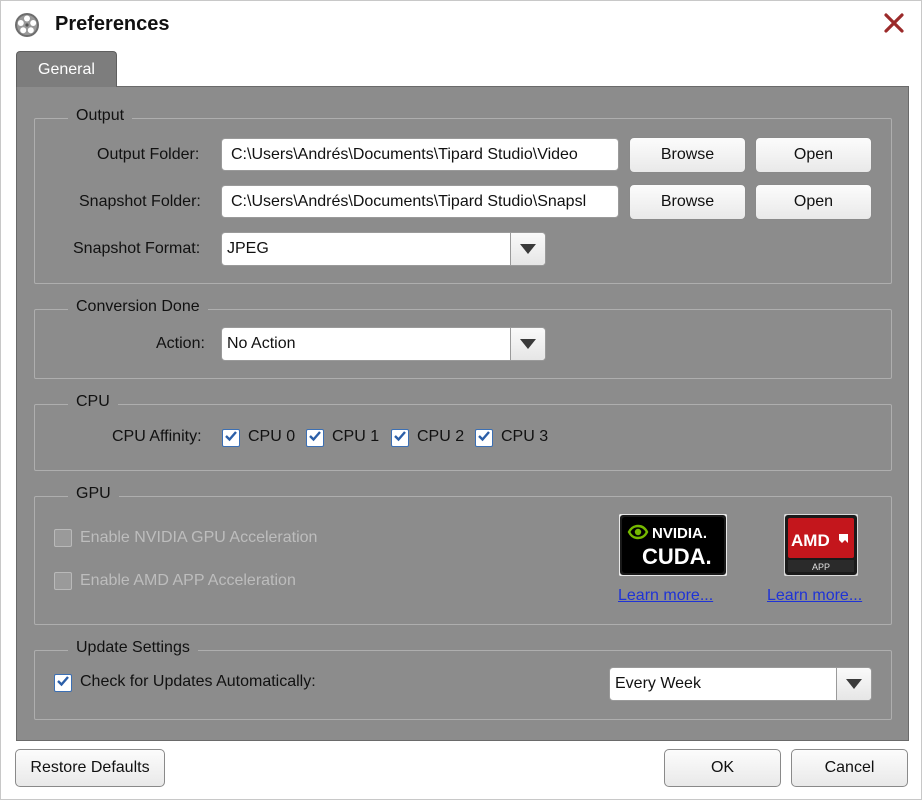 This screenshot has height=800, width=922. I want to click on amd-badge-top: AMD, so click(810, 540).